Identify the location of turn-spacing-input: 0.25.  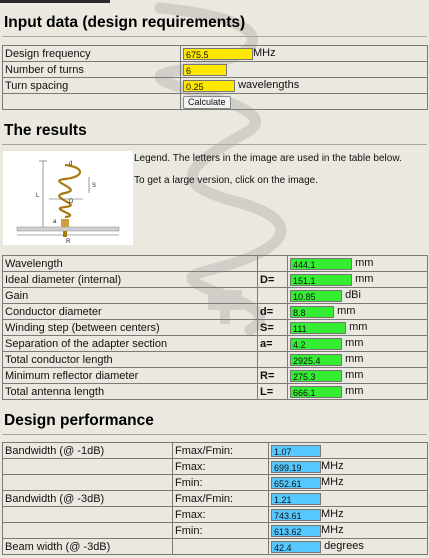
(209, 85).